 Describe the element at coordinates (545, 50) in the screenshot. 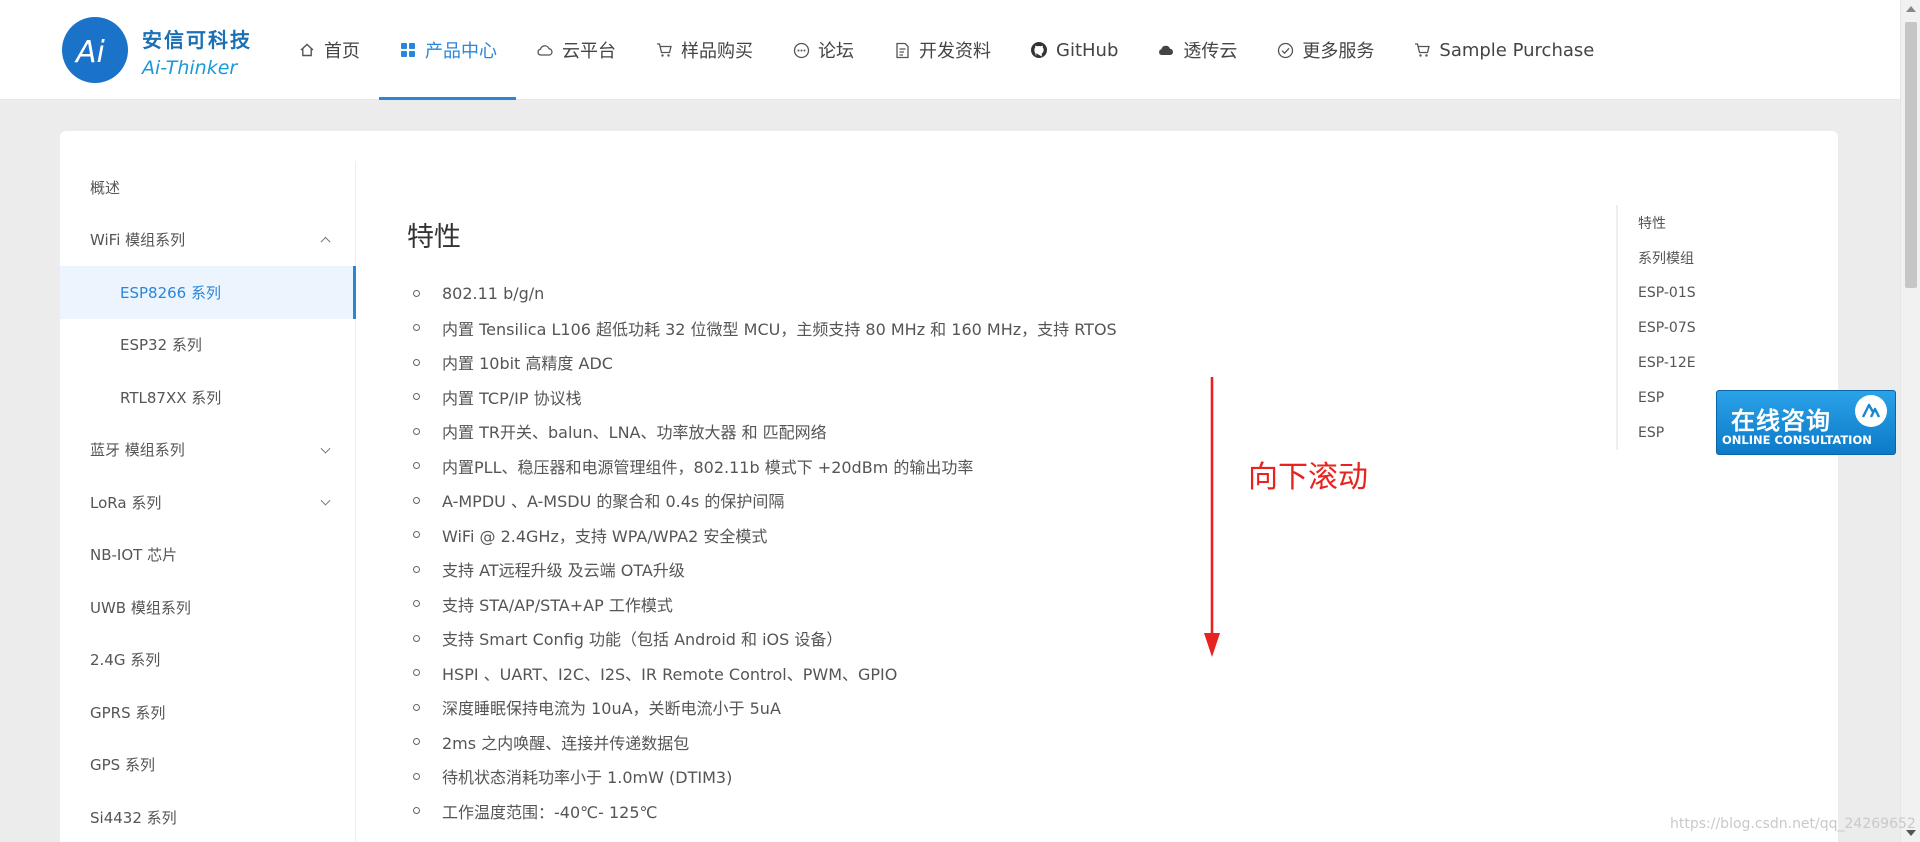

I see `cloud-outline-icon` at that location.